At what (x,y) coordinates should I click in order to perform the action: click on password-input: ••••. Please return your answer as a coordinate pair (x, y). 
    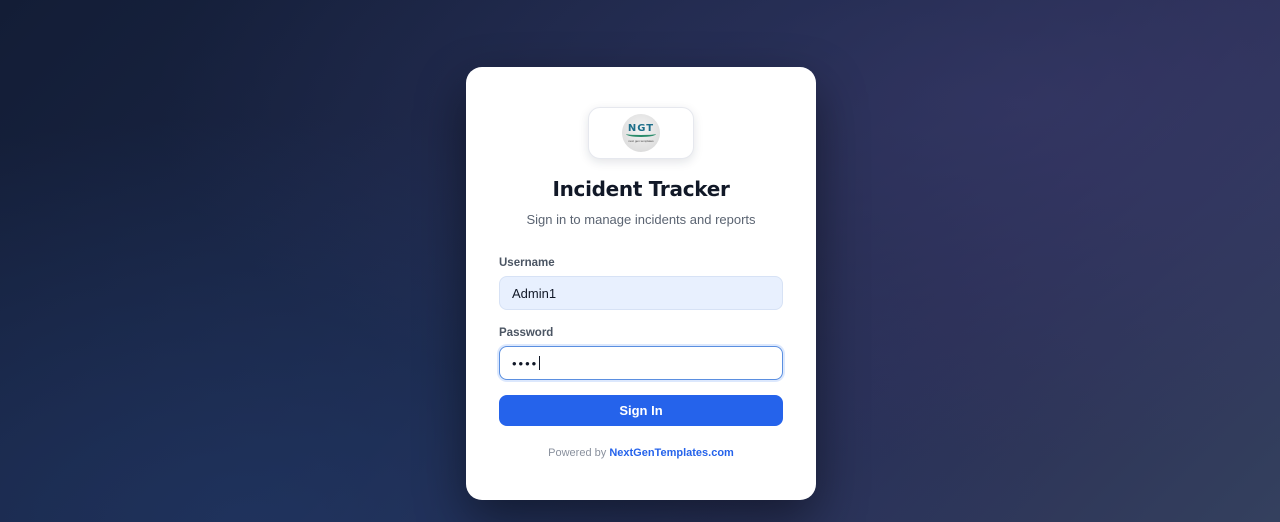
    Looking at the image, I should click on (641, 363).